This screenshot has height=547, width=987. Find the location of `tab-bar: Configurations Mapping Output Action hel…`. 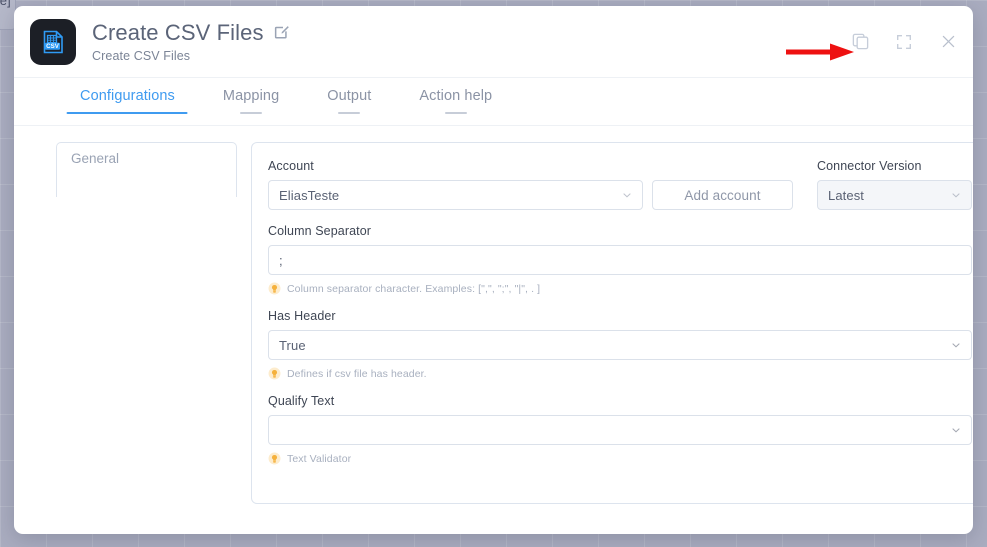

tab-bar: Configurations Mapping Output Action hel… is located at coordinates (493, 102).